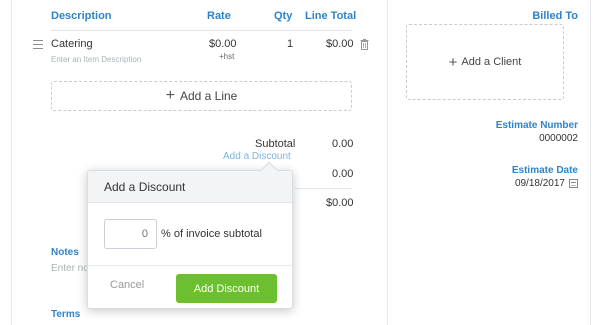 Image resolution: width=600 pixels, height=325 pixels. Describe the element at coordinates (226, 288) in the screenshot. I see `add-discount-button: Add Discount` at that location.